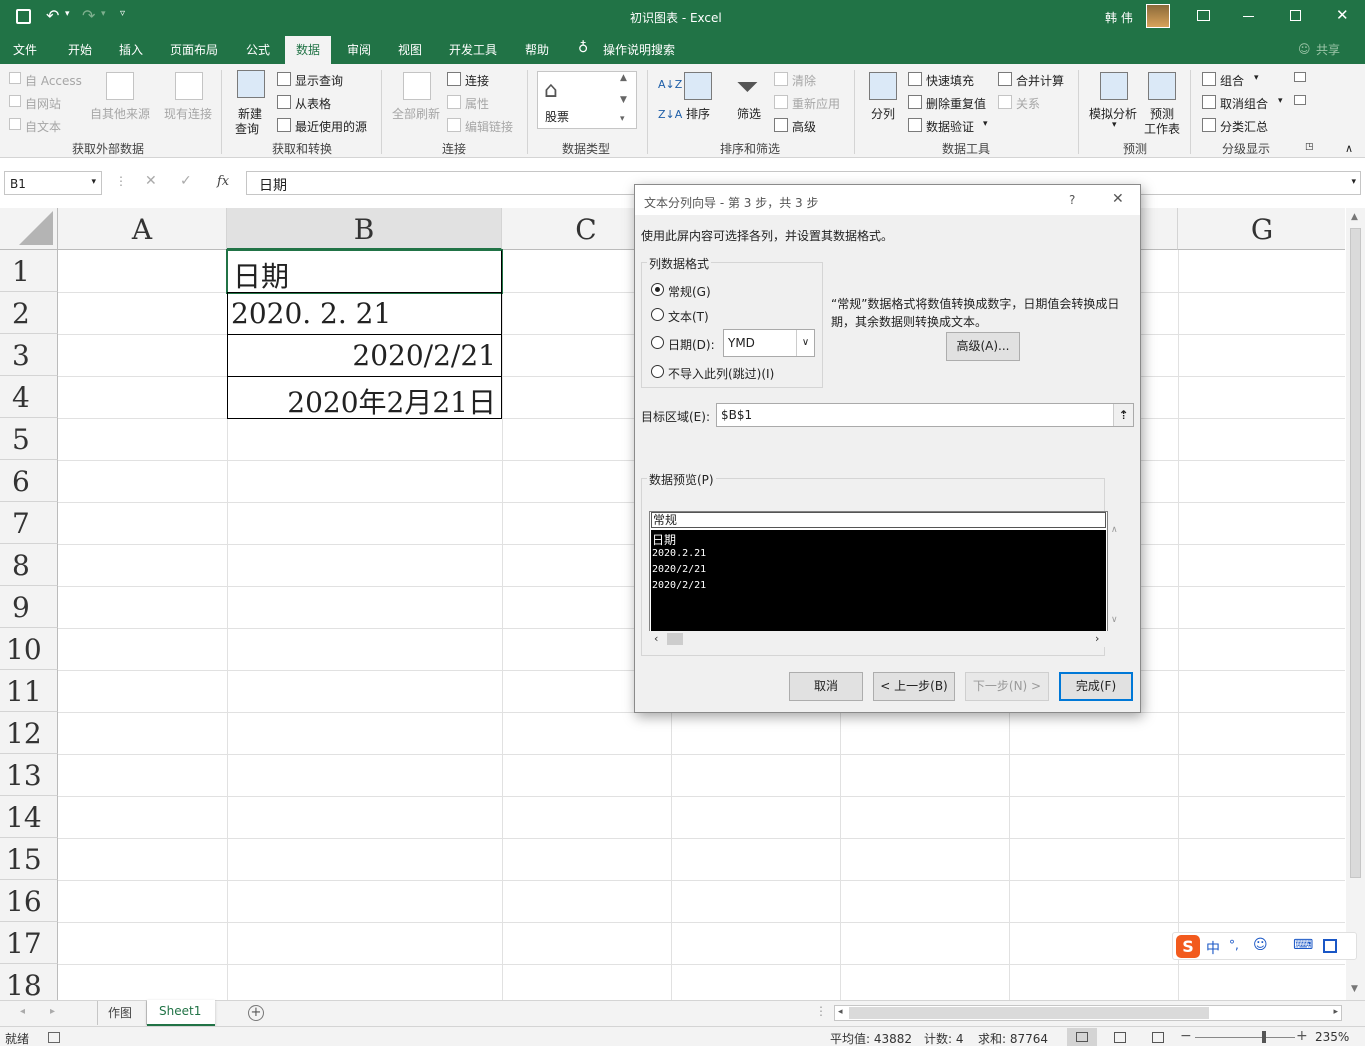 The image size is (1365, 1047). What do you see at coordinates (1332, 1037) in the screenshot?
I see `zoom-level: 235%` at bounding box center [1332, 1037].